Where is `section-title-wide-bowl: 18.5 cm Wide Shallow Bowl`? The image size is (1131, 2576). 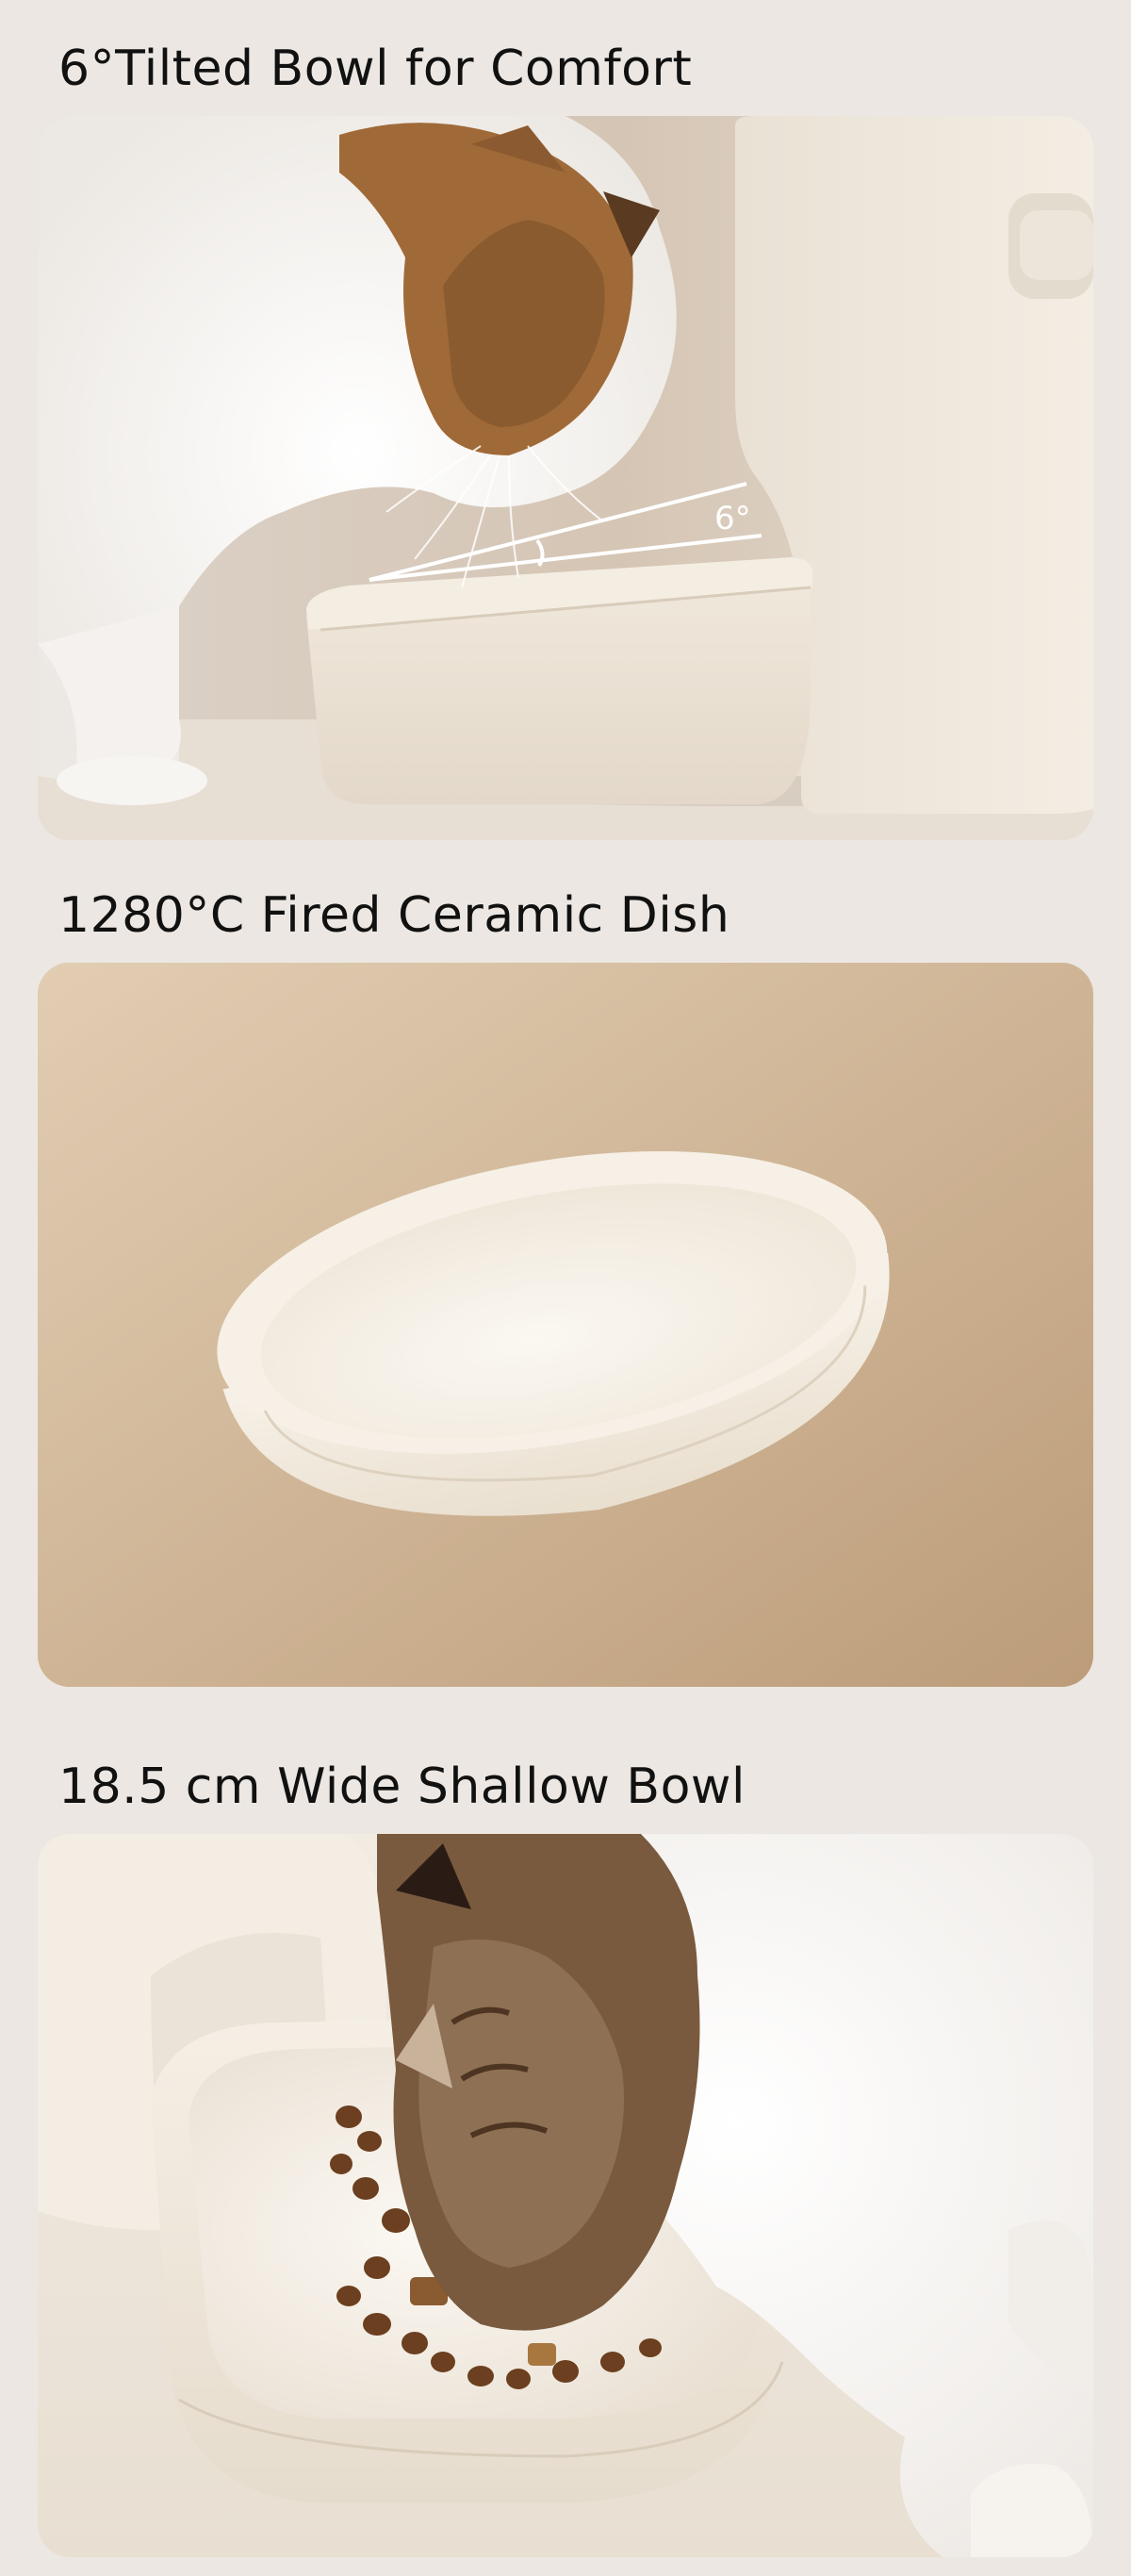 section-title-wide-bowl: 18.5 cm Wide Shallow Bowl is located at coordinates (402, 1787).